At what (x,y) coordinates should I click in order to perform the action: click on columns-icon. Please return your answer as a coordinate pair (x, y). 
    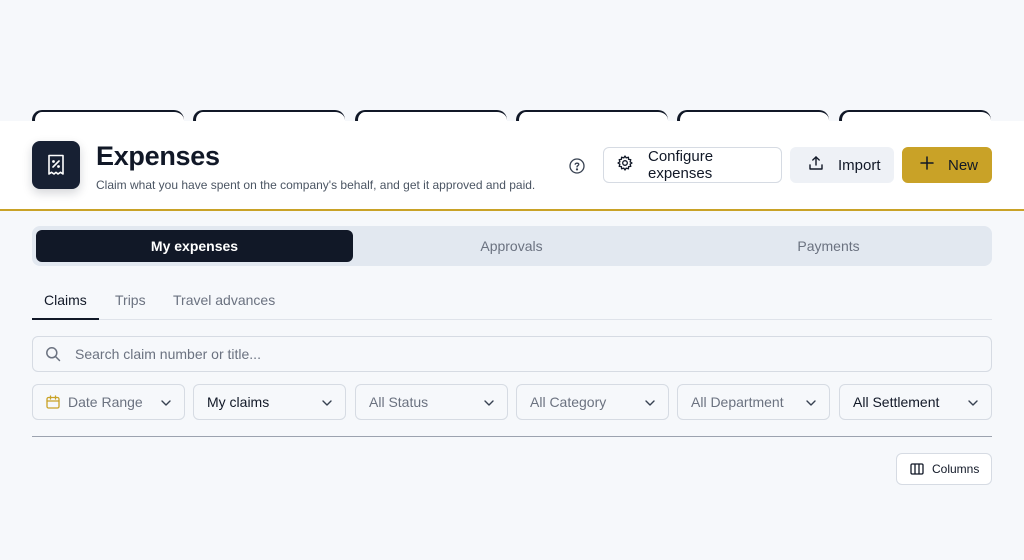
    Looking at the image, I should click on (917, 469).